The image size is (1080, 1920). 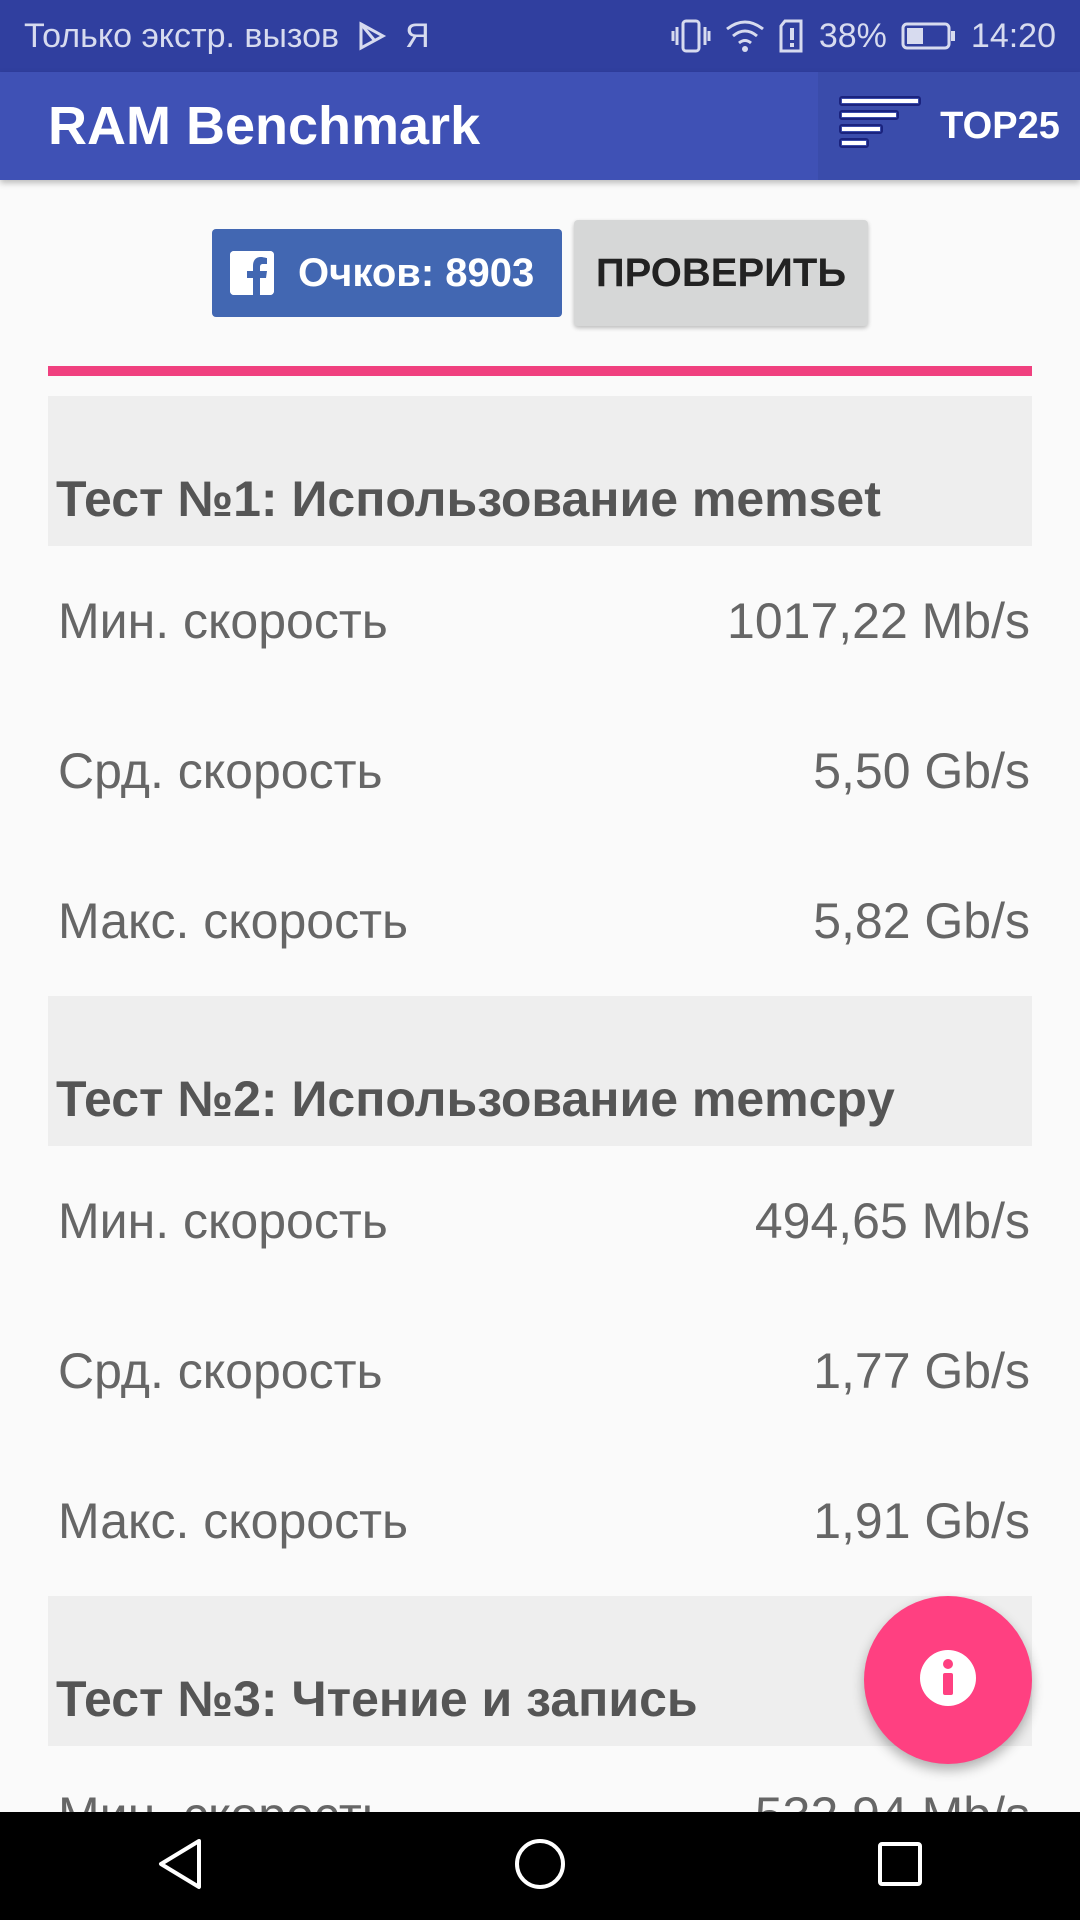 I want to click on row-value: 1,91 Gb/s, so click(x=921, y=1521).